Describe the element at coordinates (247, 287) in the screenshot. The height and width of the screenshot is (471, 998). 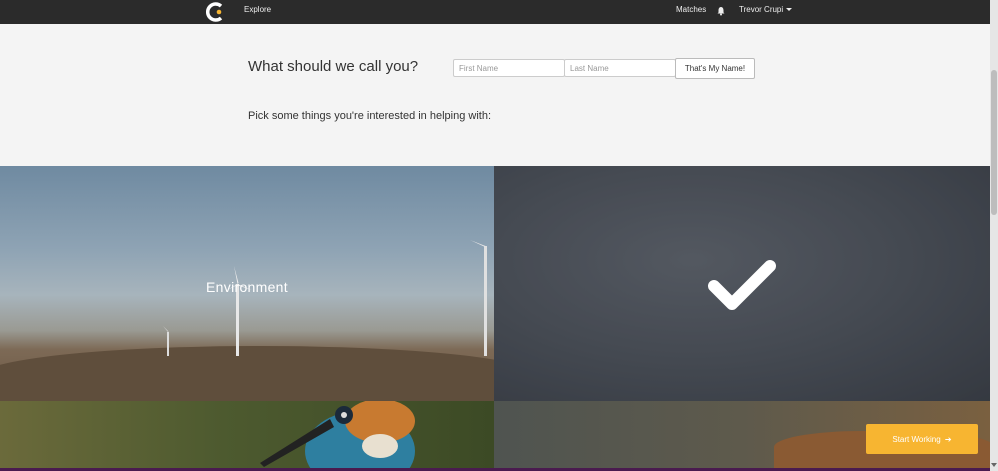
I see `interest-tile-label: Environment` at that location.